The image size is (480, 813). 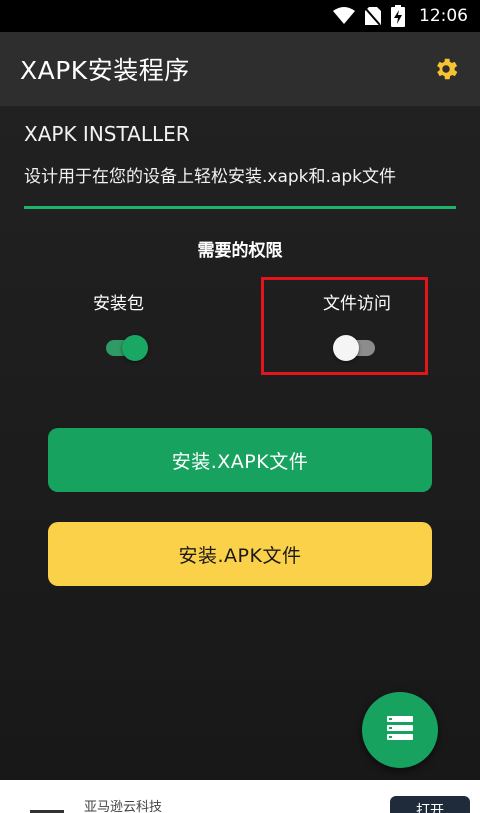 I want to click on gear-icon, so click(x=446, y=69).